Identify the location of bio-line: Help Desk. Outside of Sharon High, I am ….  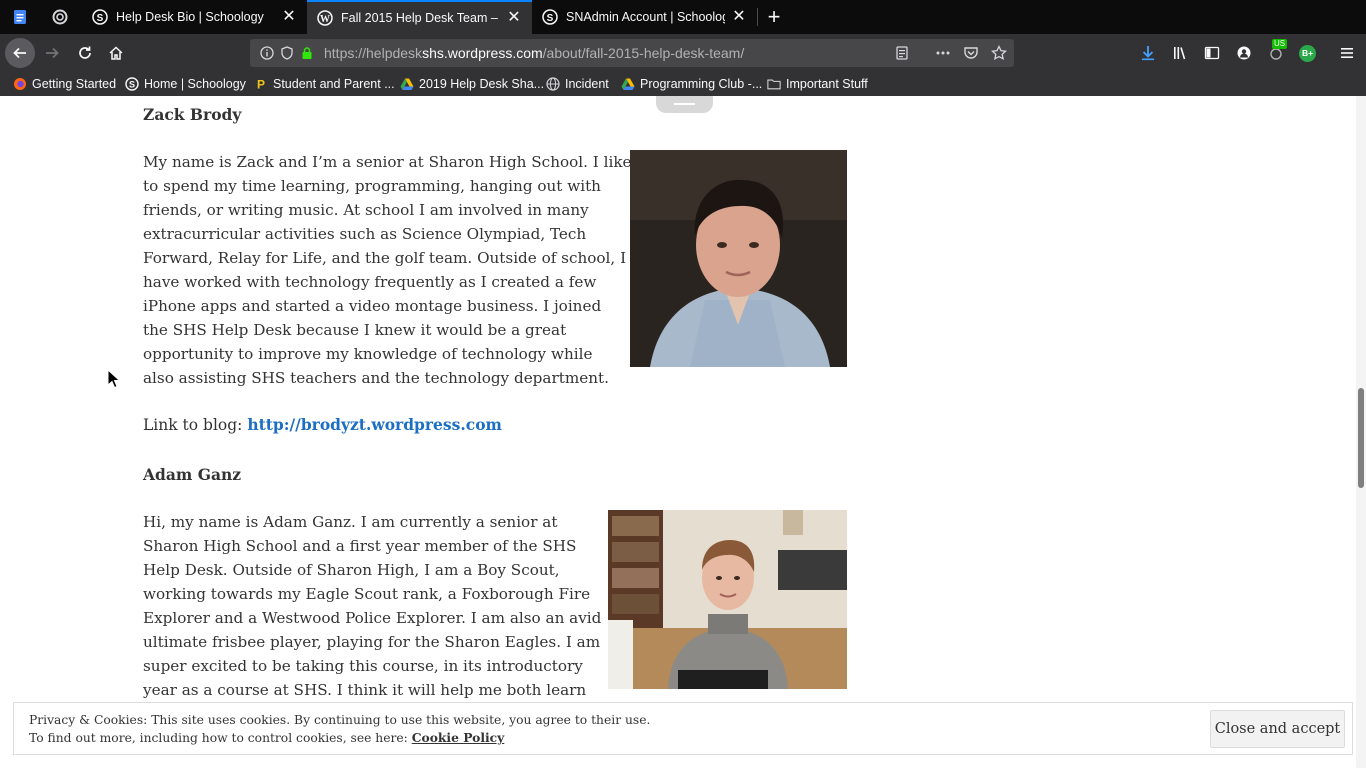
(351, 570).